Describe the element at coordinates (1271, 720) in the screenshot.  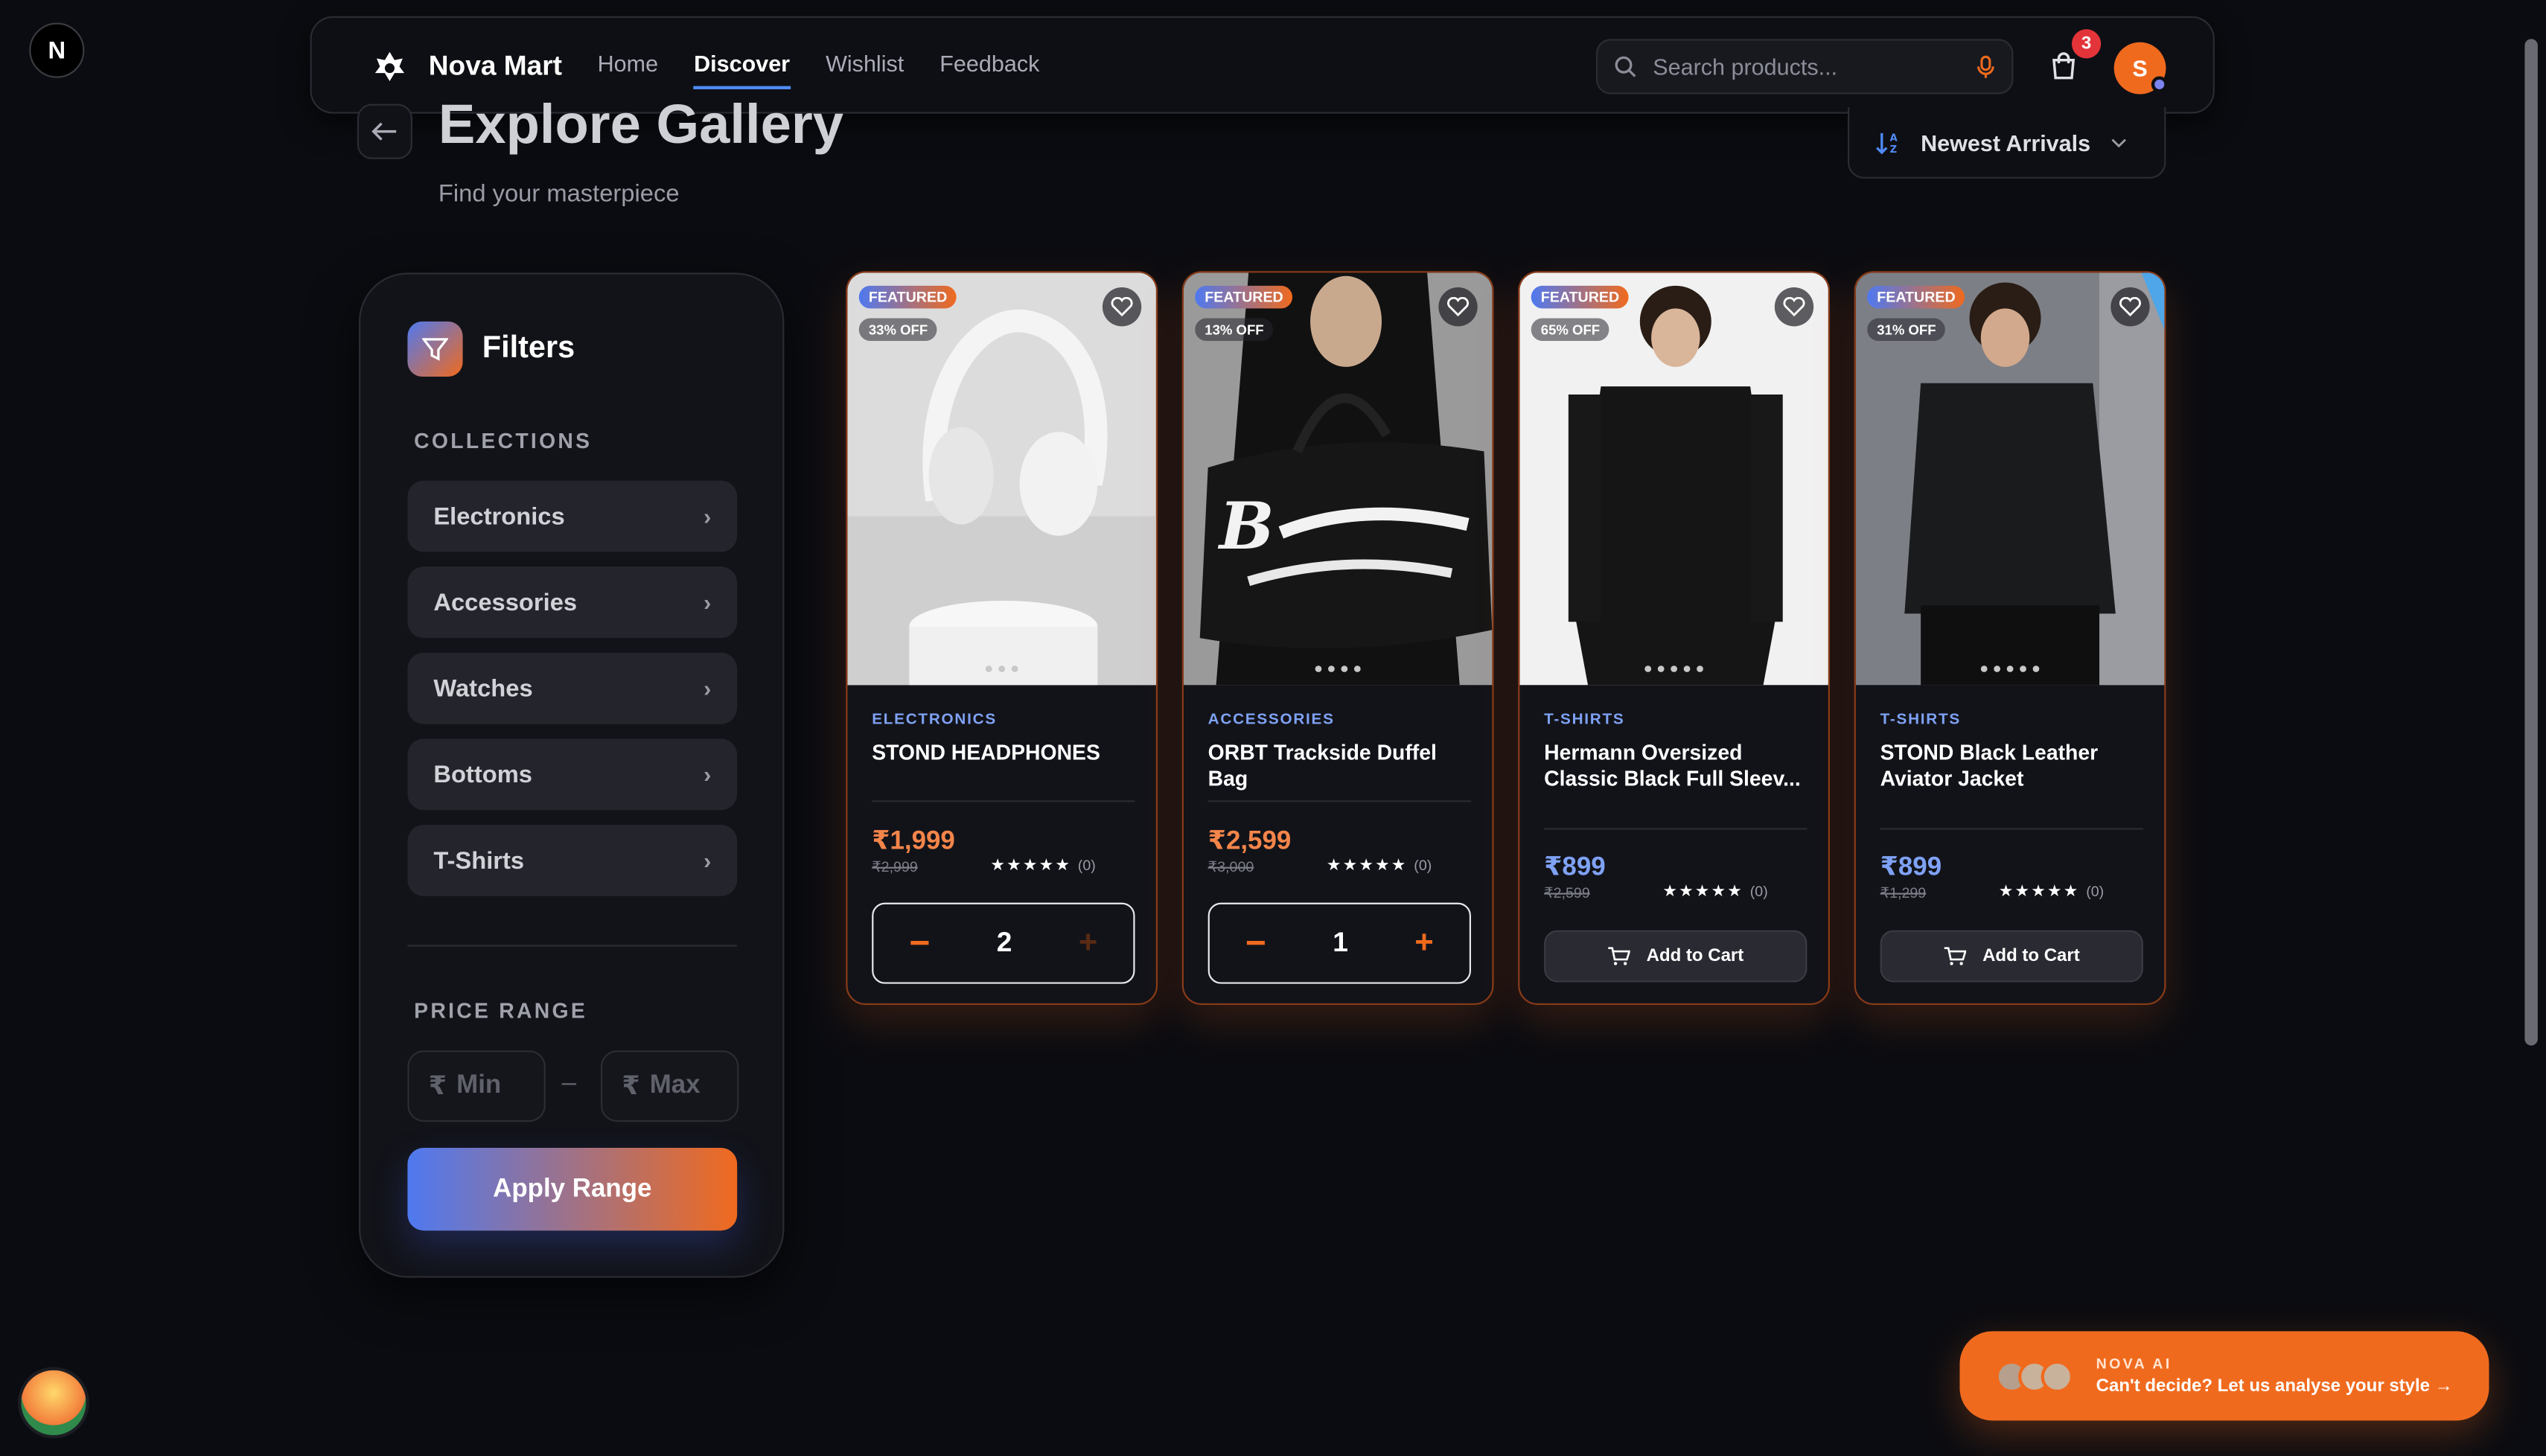
I see `product-category: ACCESSORIES` at that location.